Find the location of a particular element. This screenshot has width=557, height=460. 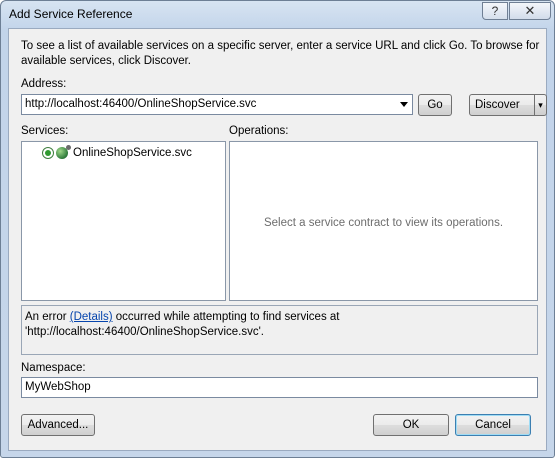

chevron-down-icon is located at coordinates (404, 104).